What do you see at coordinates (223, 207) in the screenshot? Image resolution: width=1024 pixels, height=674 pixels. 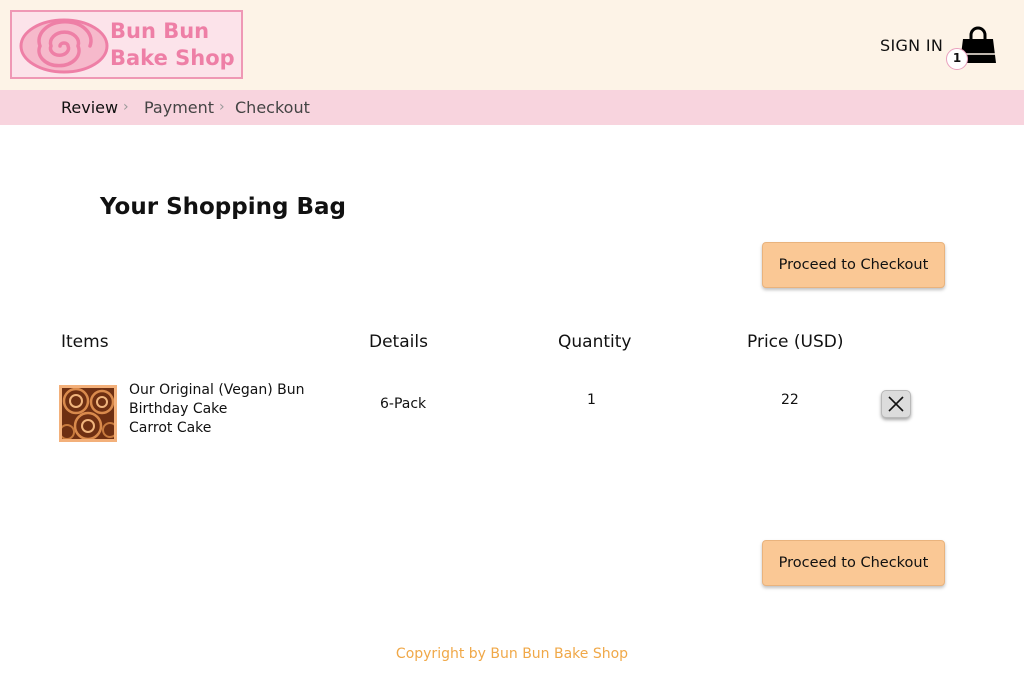 I see `page-title: Your Shopping Bag` at bounding box center [223, 207].